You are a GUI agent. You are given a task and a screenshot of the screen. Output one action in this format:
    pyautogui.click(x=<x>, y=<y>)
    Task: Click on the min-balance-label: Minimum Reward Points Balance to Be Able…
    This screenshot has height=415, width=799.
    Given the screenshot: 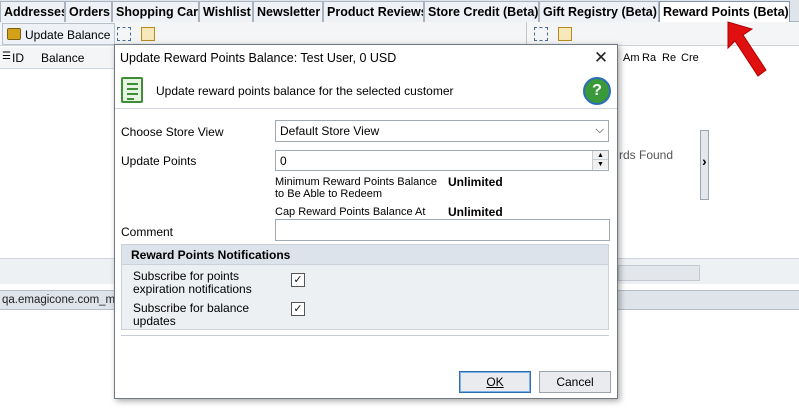 What is the action you would take?
    pyautogui.click(x=356, y=188)
    